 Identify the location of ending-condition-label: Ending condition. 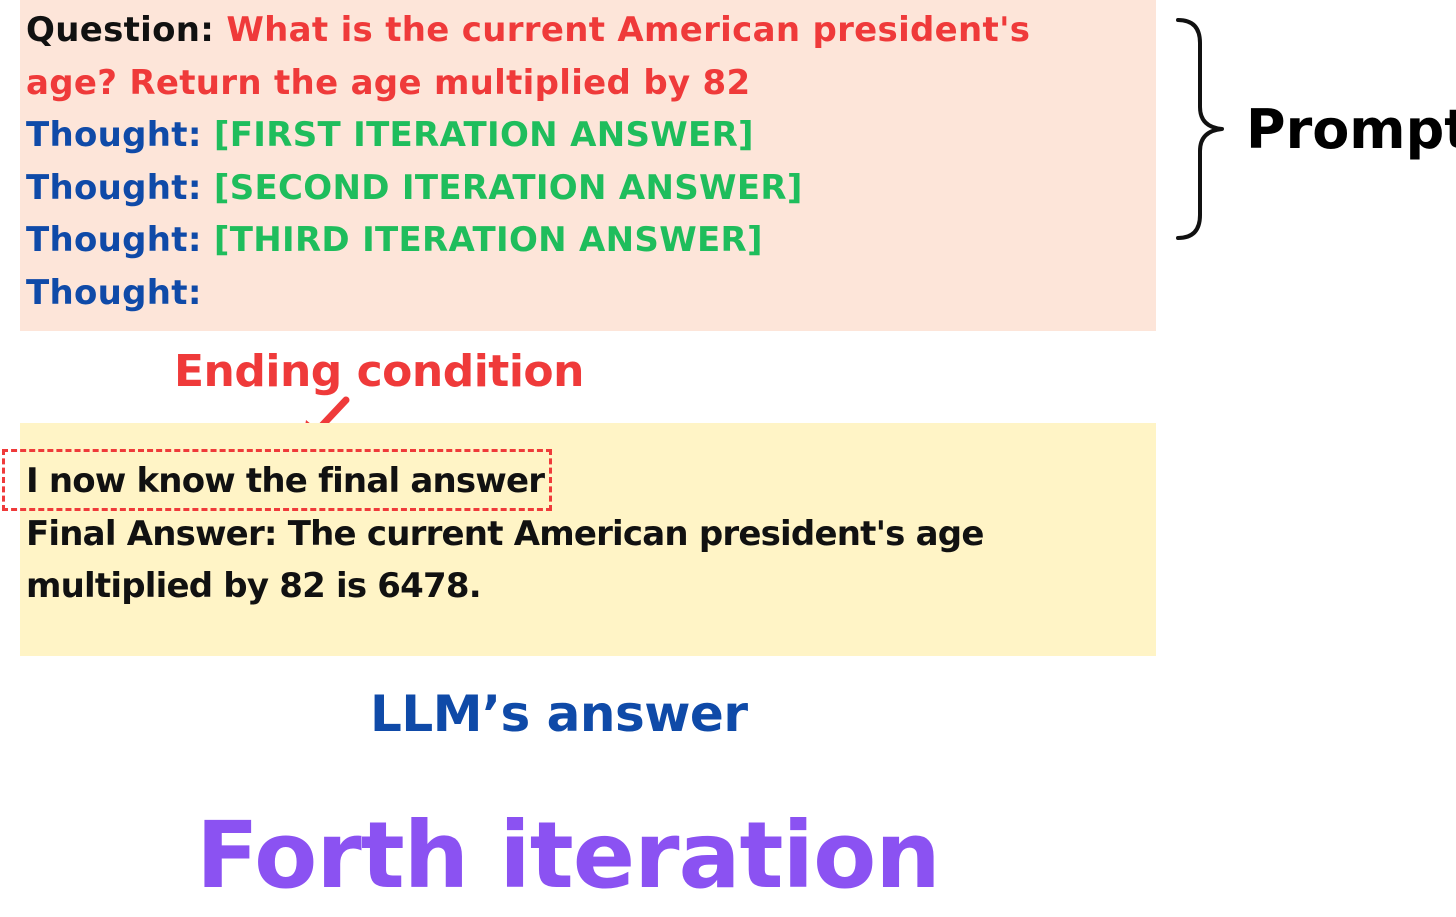
(379, 371).